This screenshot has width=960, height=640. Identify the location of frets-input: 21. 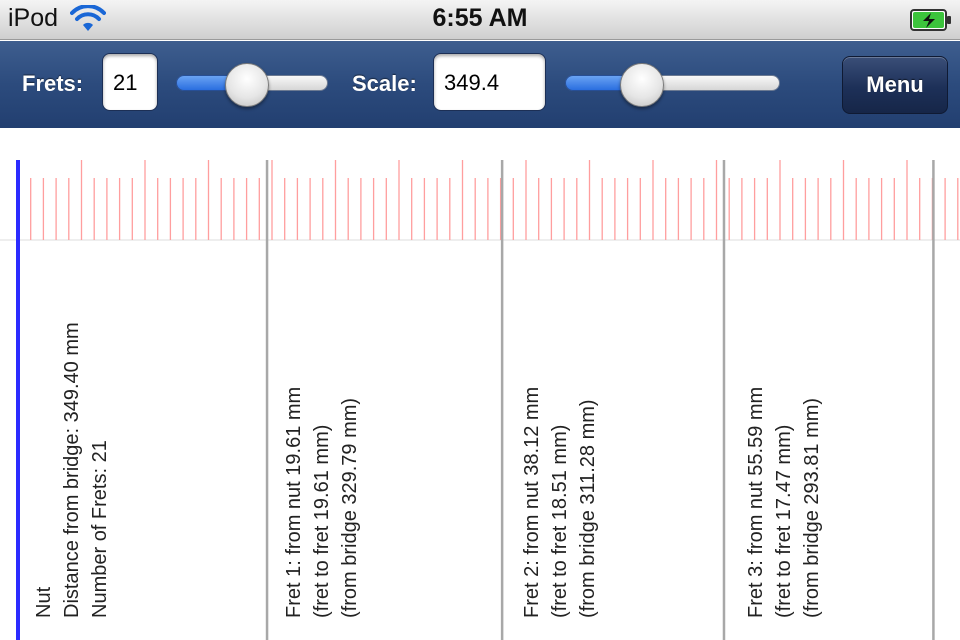
(130, 82).